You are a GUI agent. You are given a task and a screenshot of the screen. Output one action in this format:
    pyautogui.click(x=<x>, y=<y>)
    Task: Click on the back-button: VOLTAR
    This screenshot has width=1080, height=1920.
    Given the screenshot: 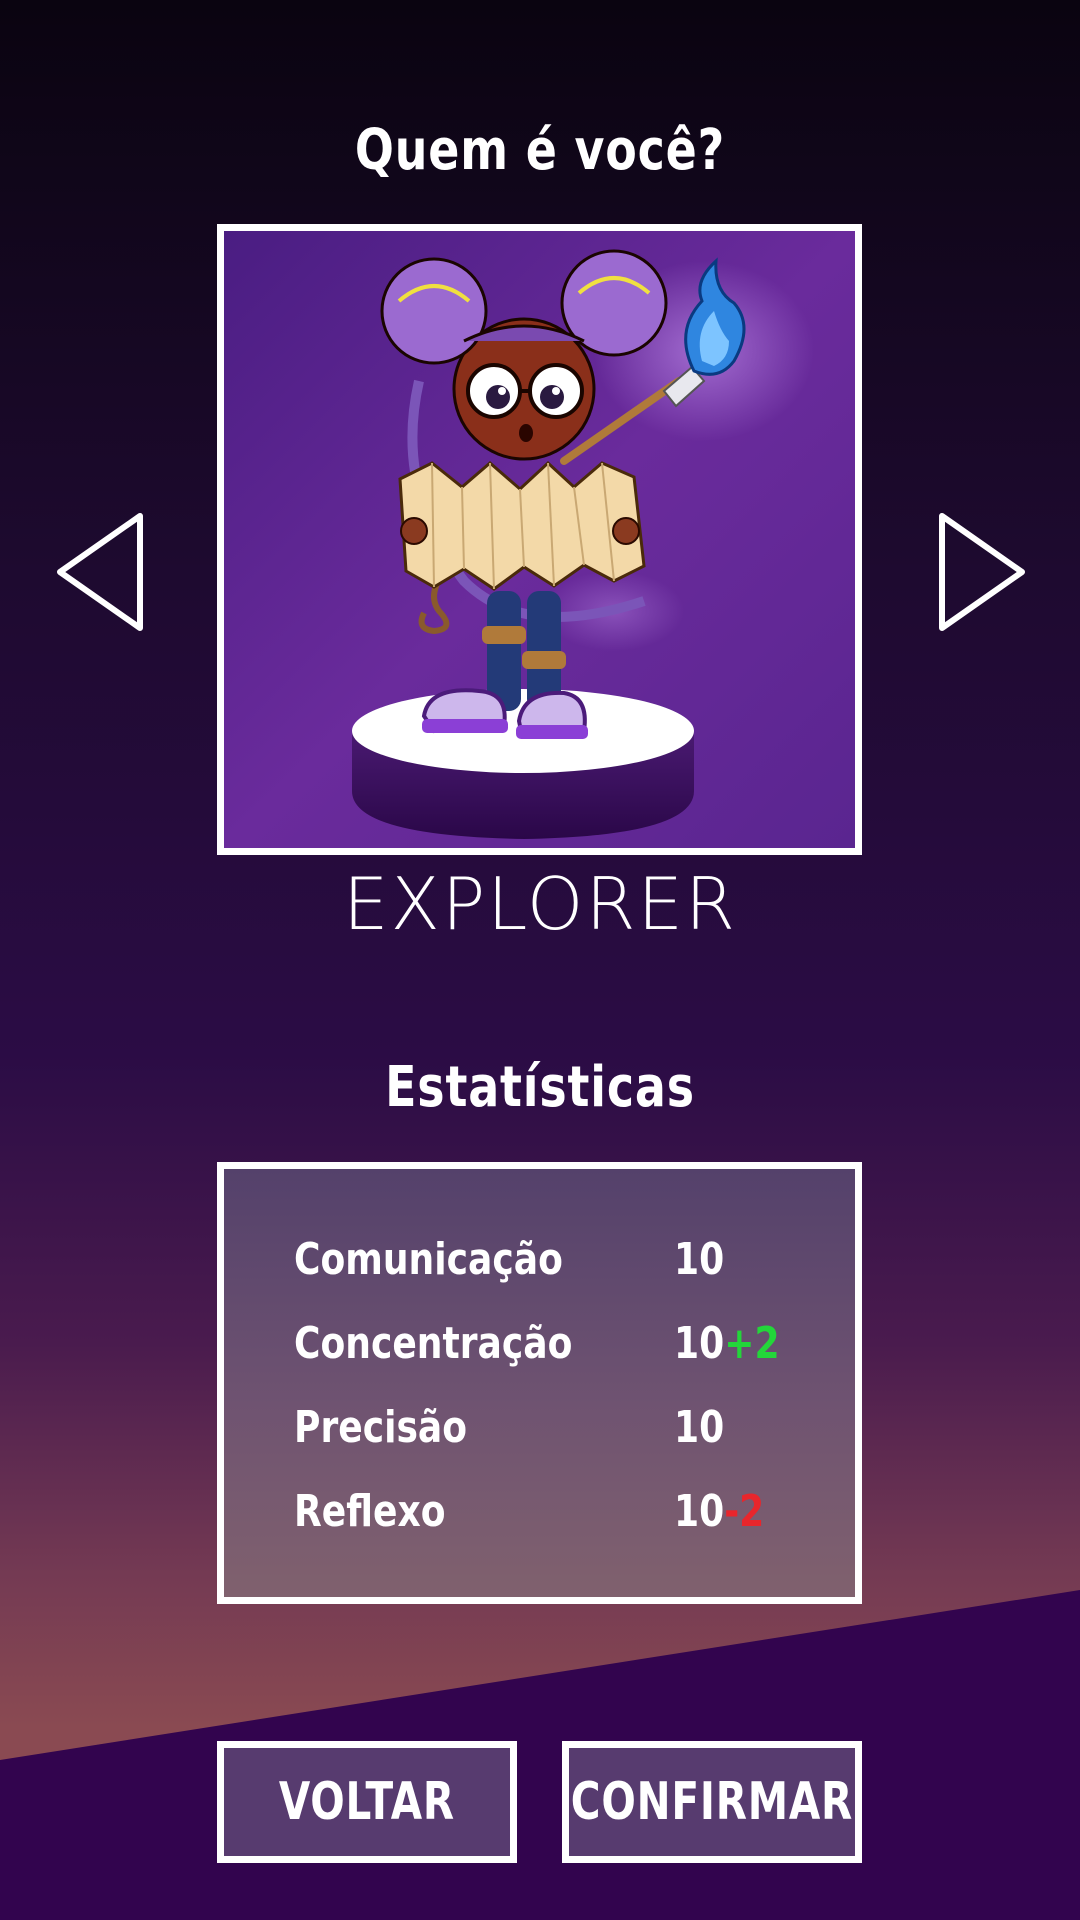 What is the action you would take?
    pyautogui.click(x=367, y=1802)
    